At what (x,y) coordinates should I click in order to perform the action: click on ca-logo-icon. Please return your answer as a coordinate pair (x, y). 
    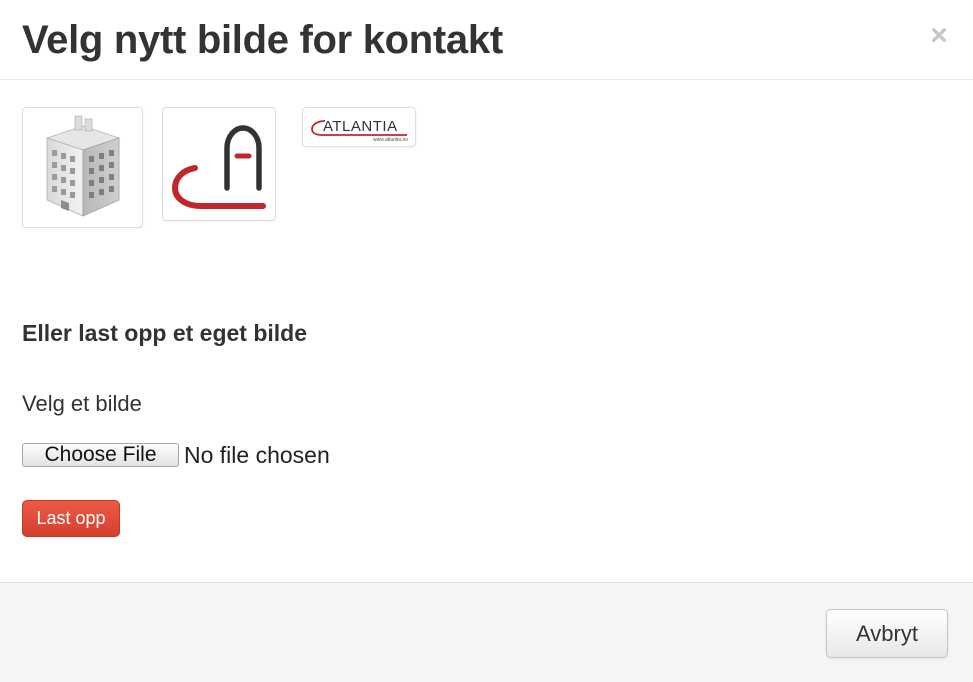
    Looking at the image, I should click on (218, 167).